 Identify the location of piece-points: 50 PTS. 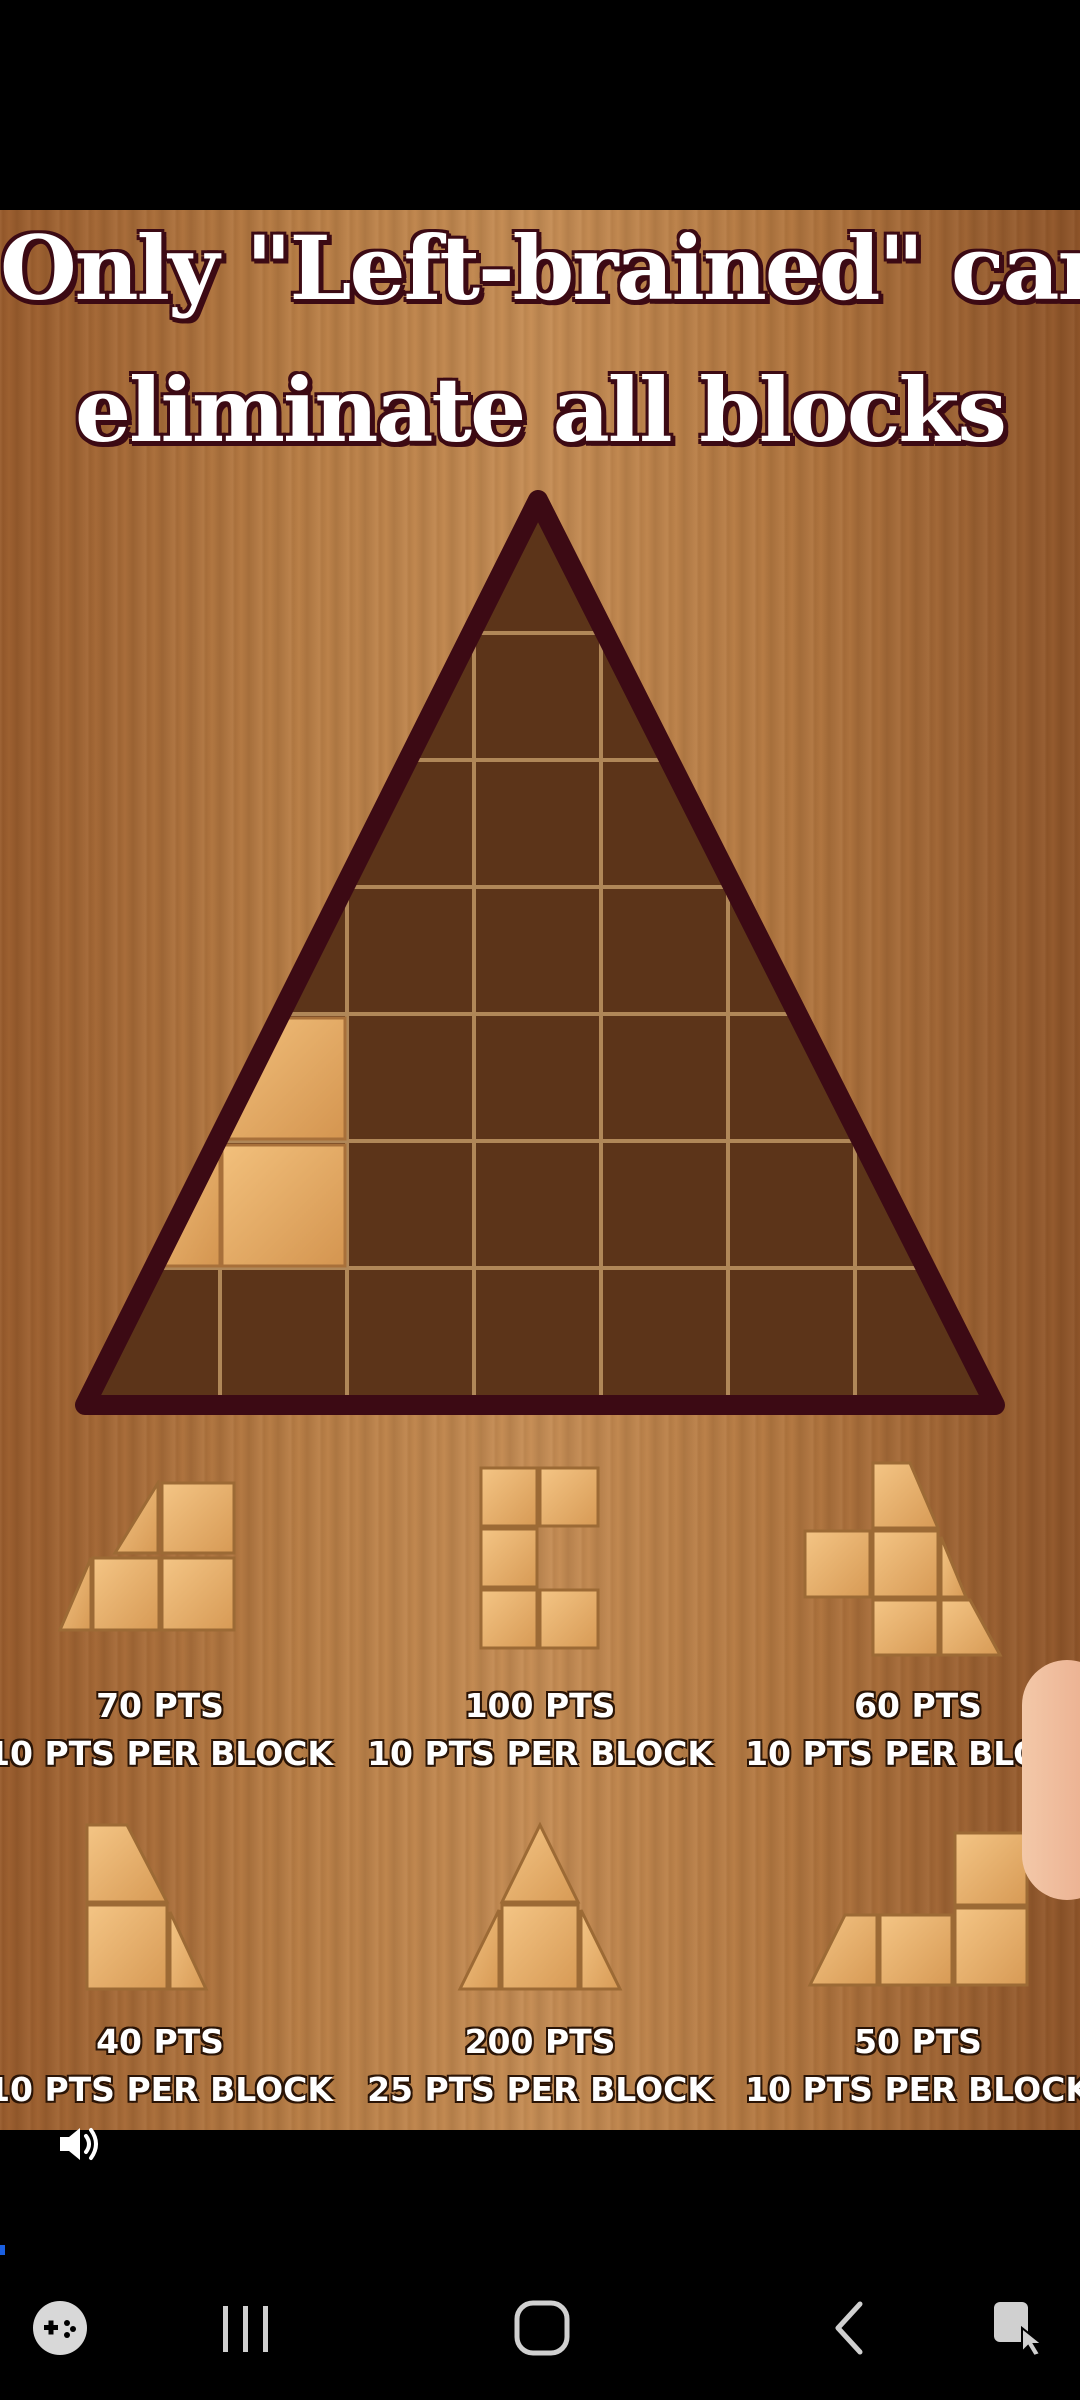
(918, 2041).